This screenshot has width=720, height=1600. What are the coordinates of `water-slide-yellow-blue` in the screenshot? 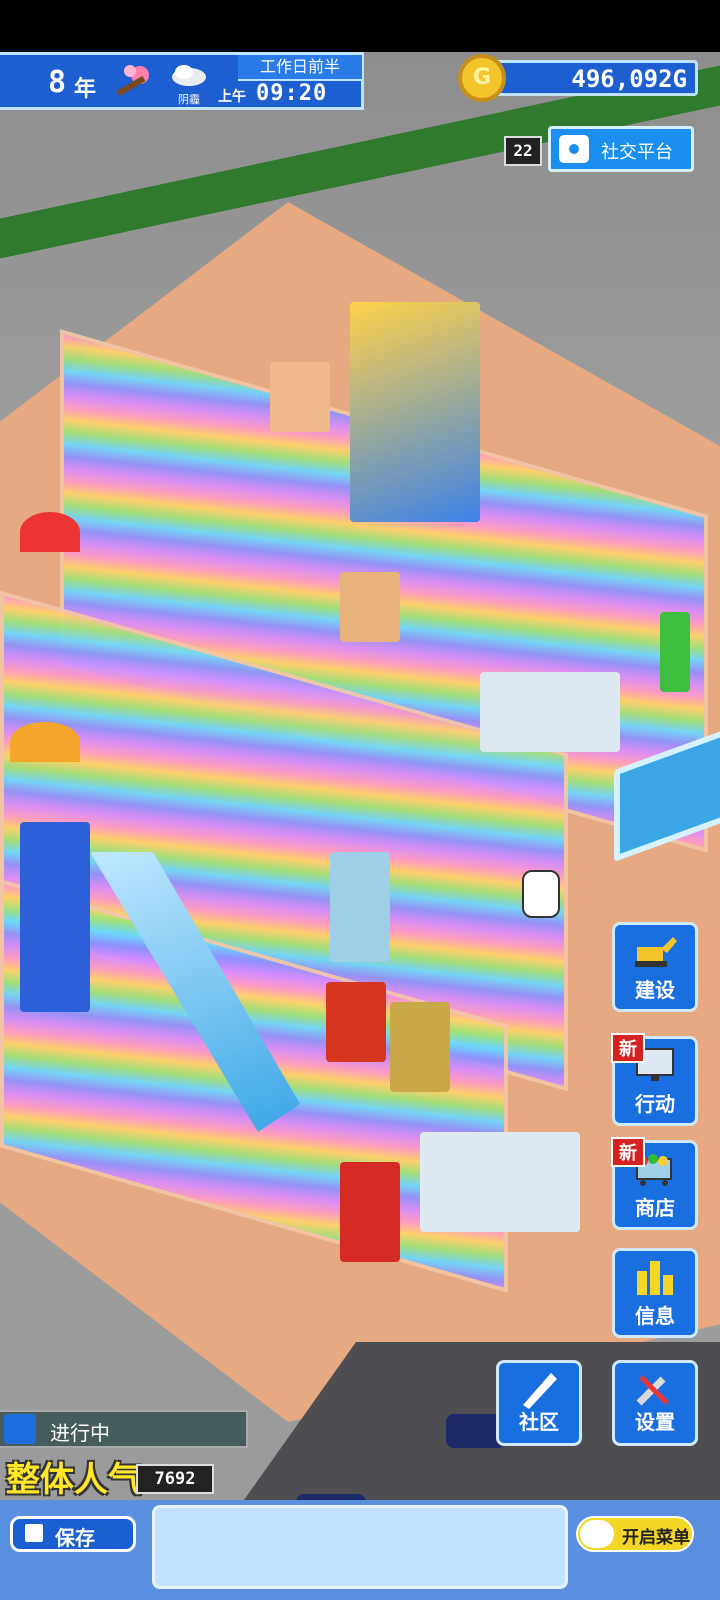 It's located at (415, 412).